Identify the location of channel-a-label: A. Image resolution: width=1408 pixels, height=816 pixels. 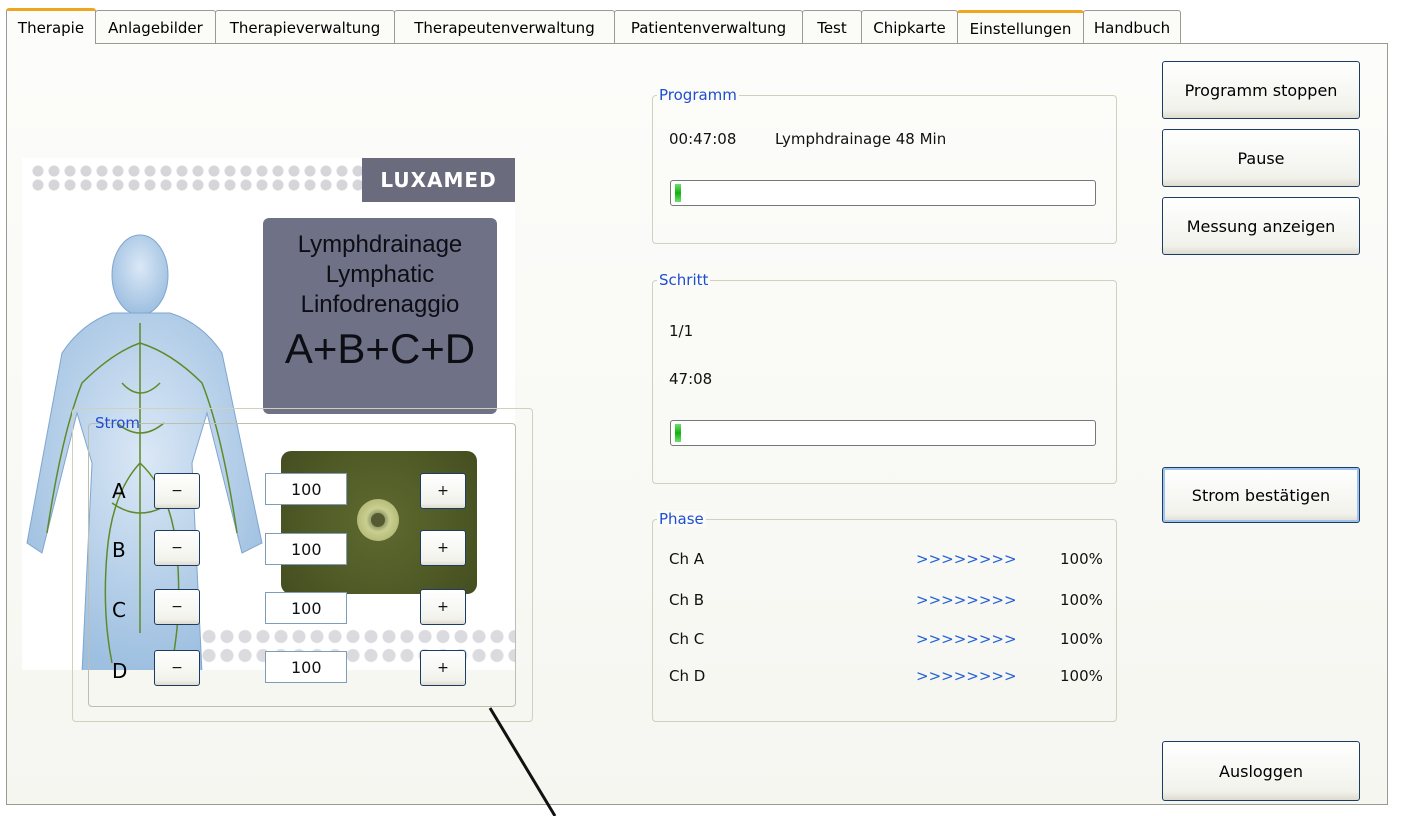
(119, 491).